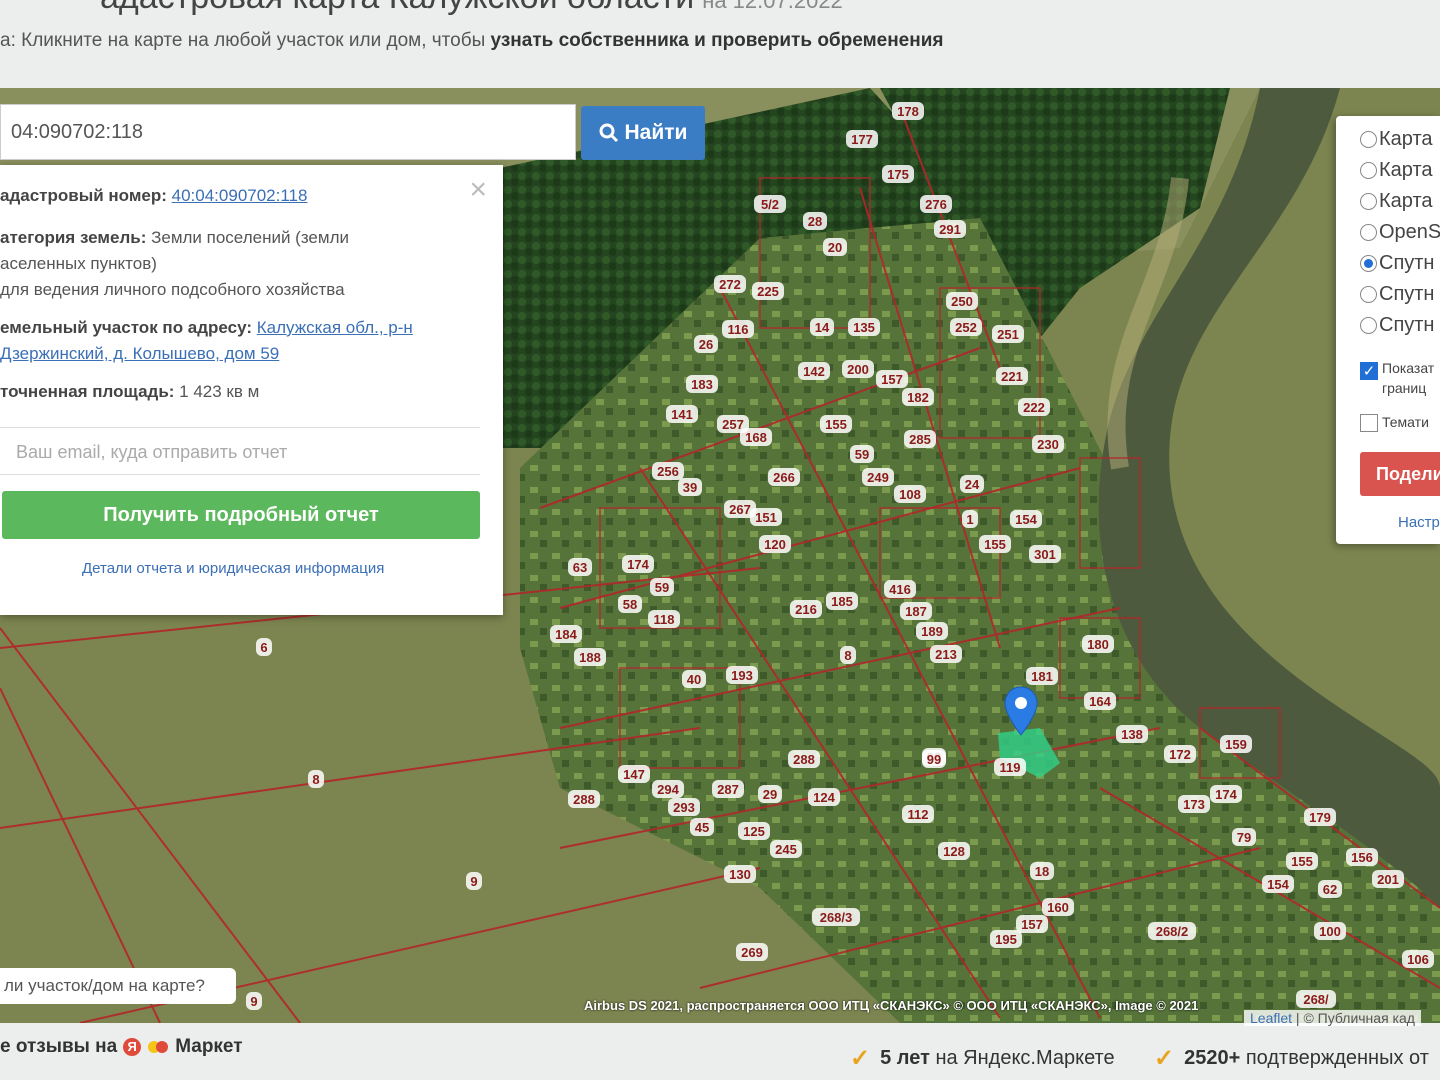  What do you see at coordinates (172, 289) in the screenshot?
I see `land-usage: для ведения личного подсобного хозяйства` at bounding box center [172, 289].